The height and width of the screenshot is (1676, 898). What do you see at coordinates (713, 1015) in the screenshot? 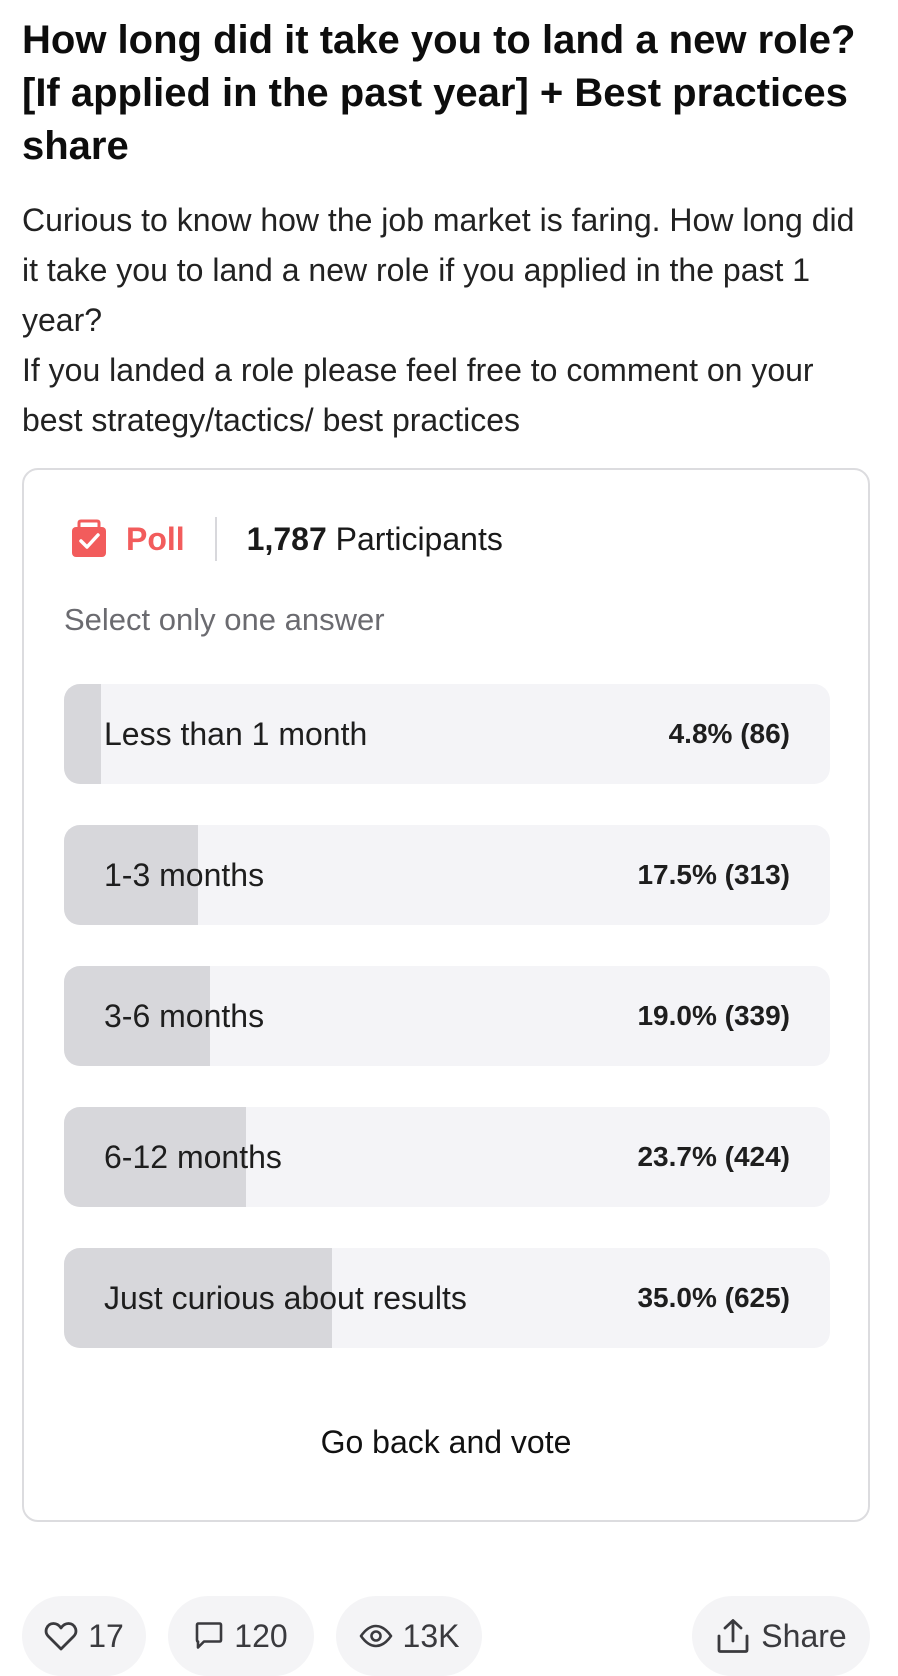
I see `option-result: 19.0% (339)` at bounding box center [713, 1015].